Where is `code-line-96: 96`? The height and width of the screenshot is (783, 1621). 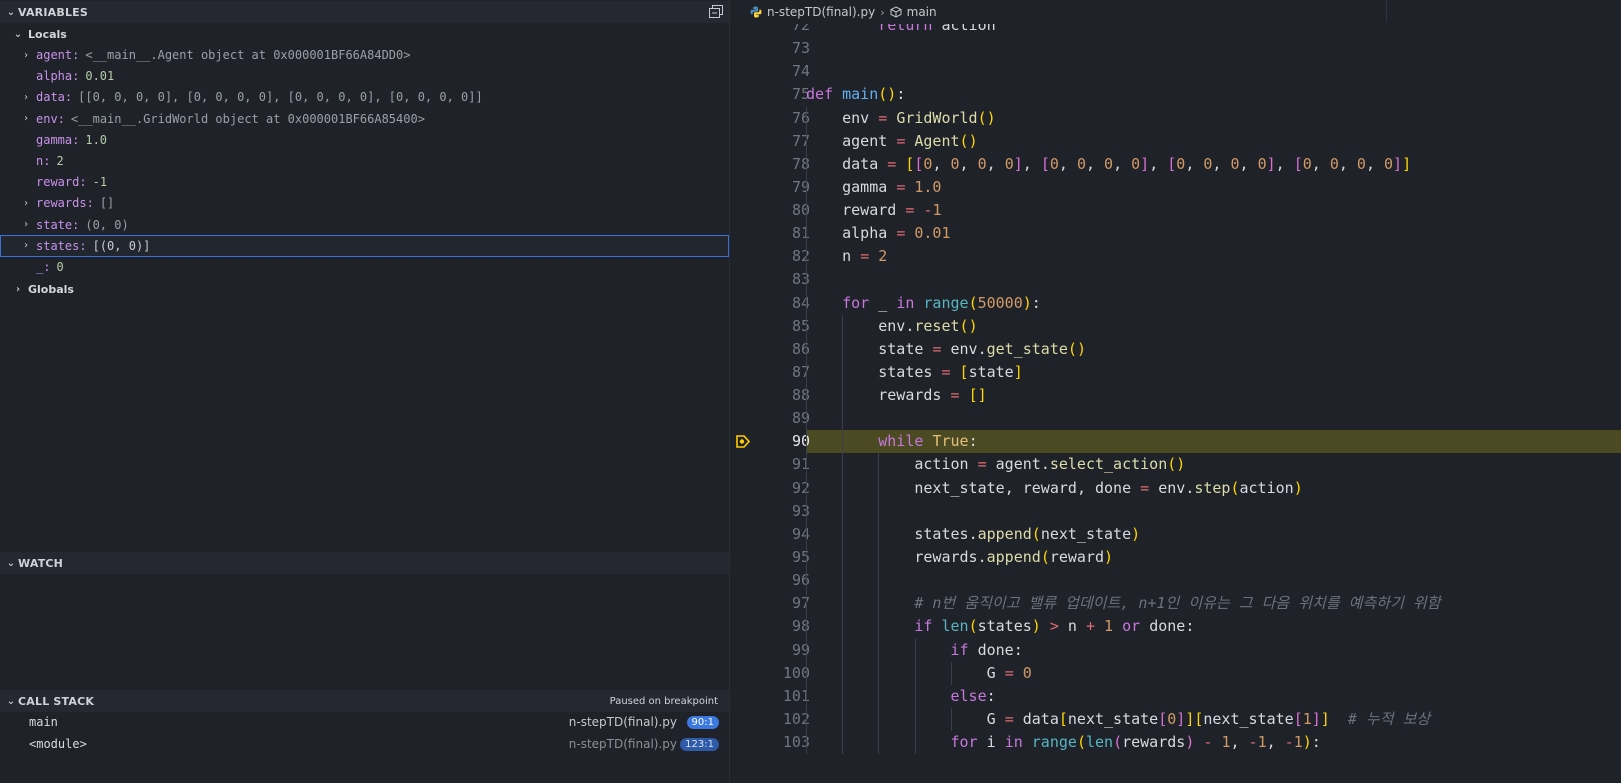
code-line-96: 96 is located at coordinates (1175, 580).